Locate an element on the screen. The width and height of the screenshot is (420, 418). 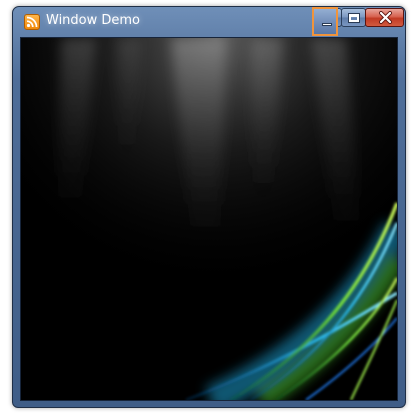
window-title: Window Demo is located at coordinates (93, 20).